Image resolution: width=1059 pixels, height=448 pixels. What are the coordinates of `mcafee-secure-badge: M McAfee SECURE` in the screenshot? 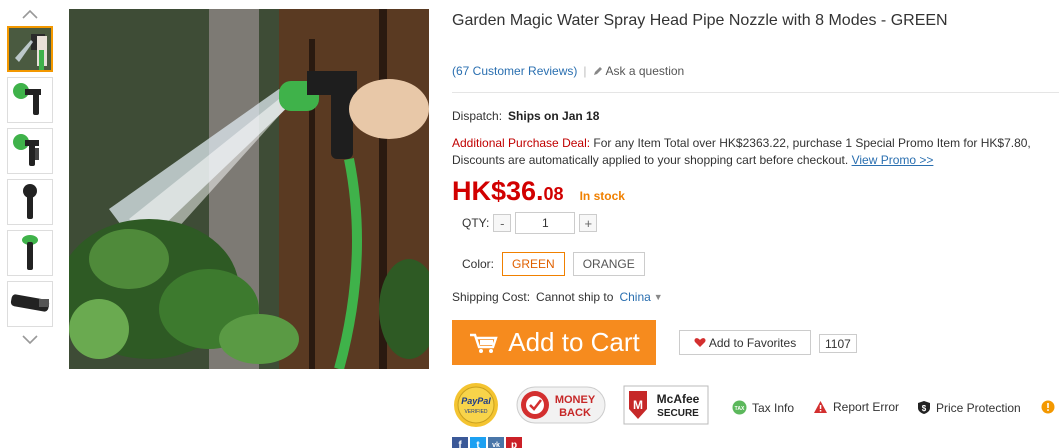 It's located at (666, 405).